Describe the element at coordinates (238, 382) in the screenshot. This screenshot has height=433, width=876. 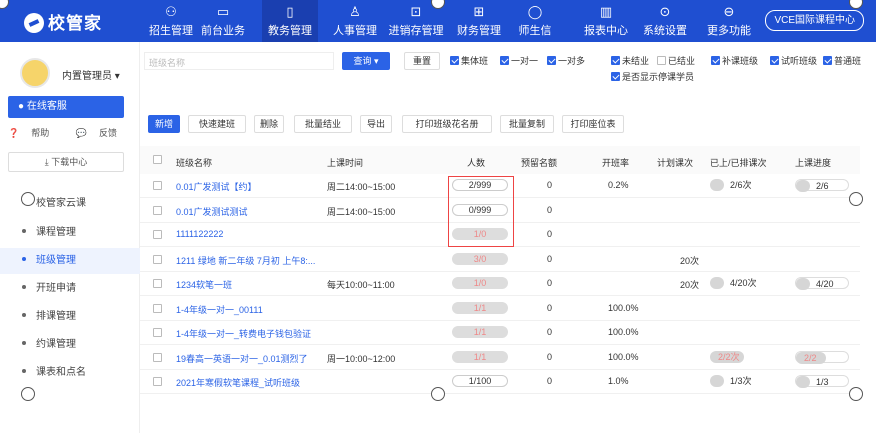
I see `class-name-link: 2021年寒假软笔课程_试听班级` at that location.